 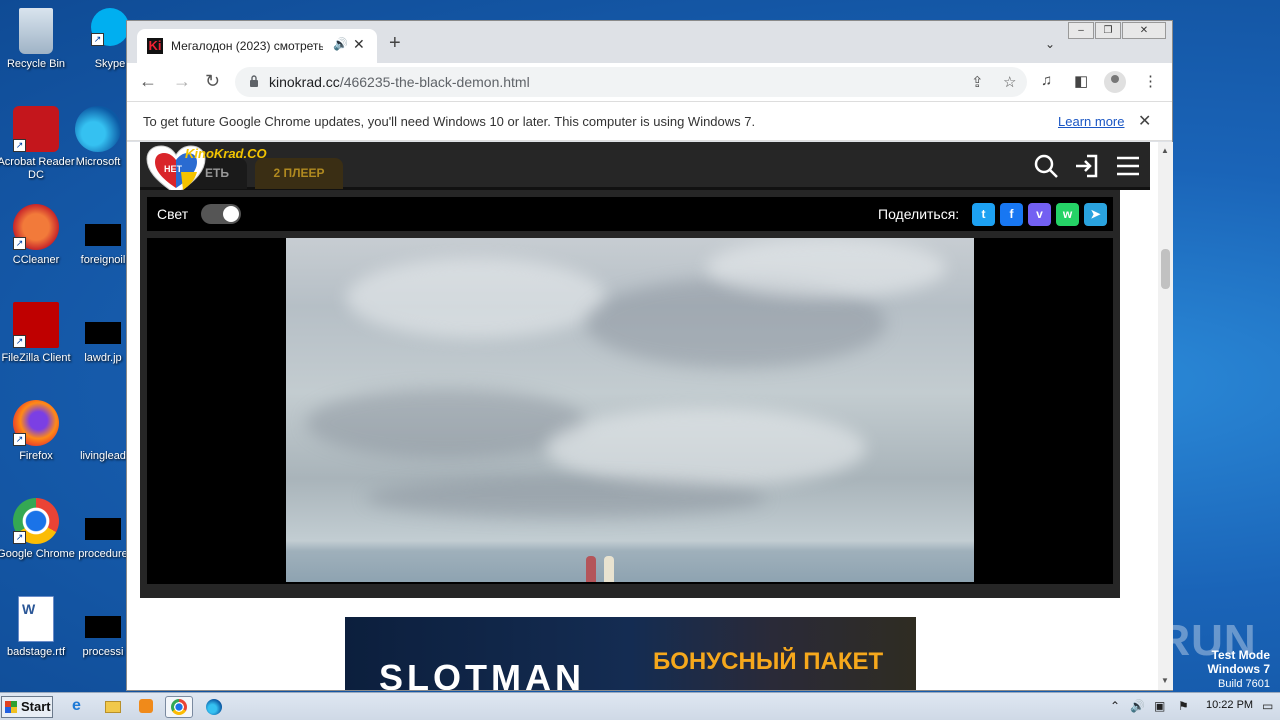 I want to click on slotman-ad-banner: SLOTMAN БОНУСНЫЙ ПАКЕТ, so click(x=630, y=653).